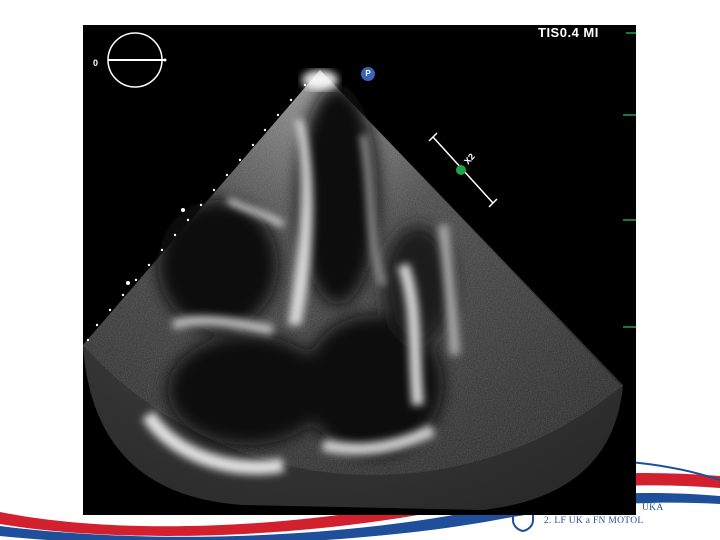 This screenshot has height=540, width=720. Describe the element at coordinates (320, 80) in the screenshot. I see `probe-apex` at that location.